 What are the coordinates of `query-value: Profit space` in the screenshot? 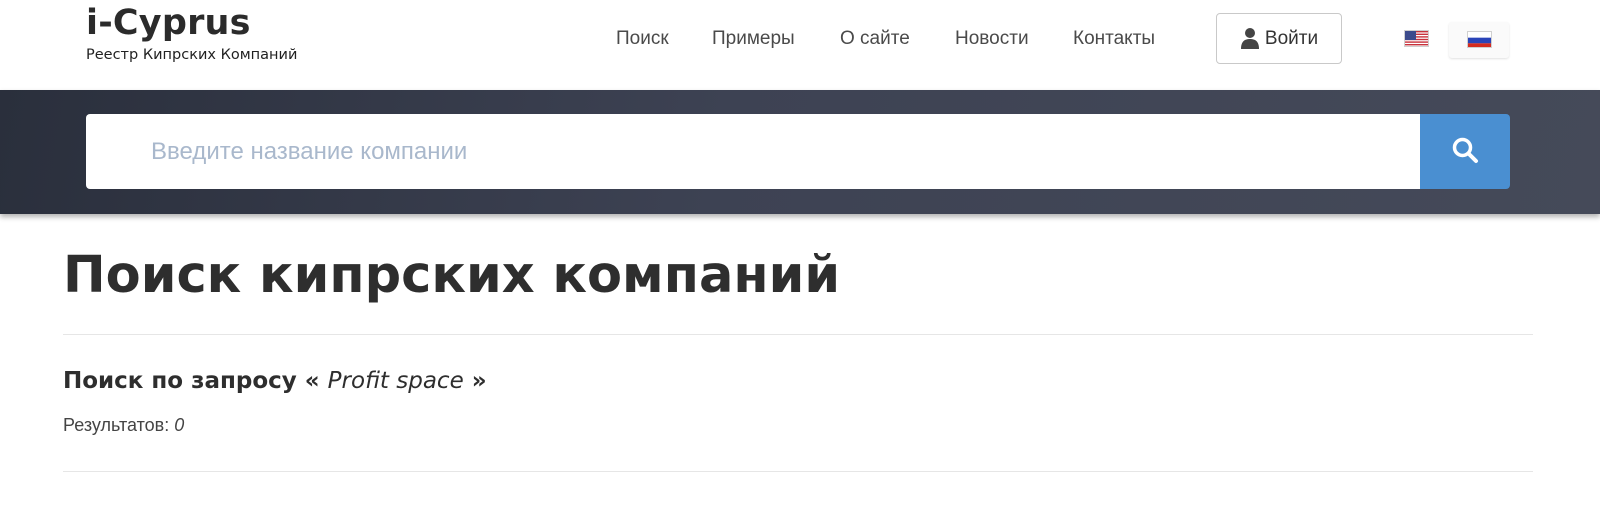 It's located at (395, 381).